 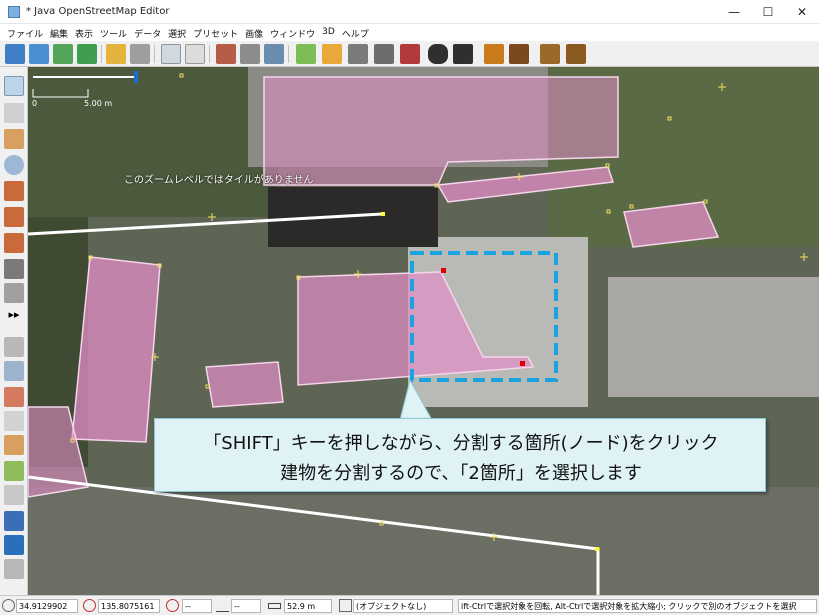 I want to click on relations-icon, so click(x=14, y=397).